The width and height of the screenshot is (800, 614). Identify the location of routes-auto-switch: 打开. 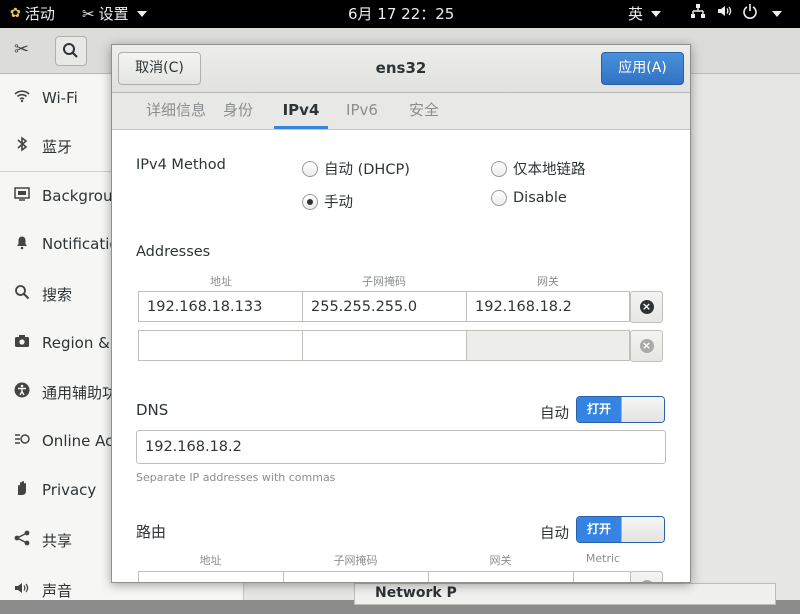
(620, 529).